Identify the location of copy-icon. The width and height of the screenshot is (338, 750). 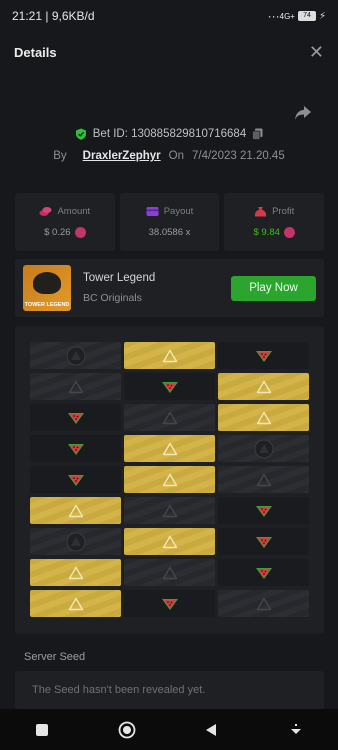
(257, 134).